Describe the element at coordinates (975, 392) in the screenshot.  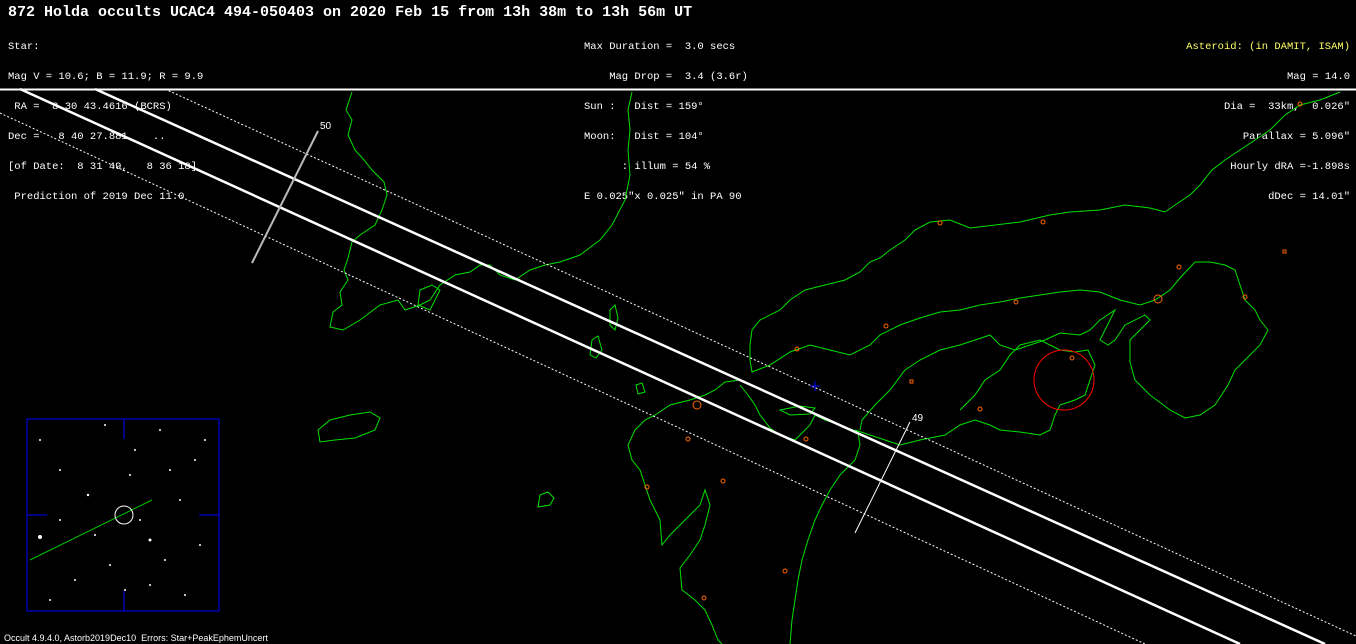
I see `coast-shikoku` at that location.